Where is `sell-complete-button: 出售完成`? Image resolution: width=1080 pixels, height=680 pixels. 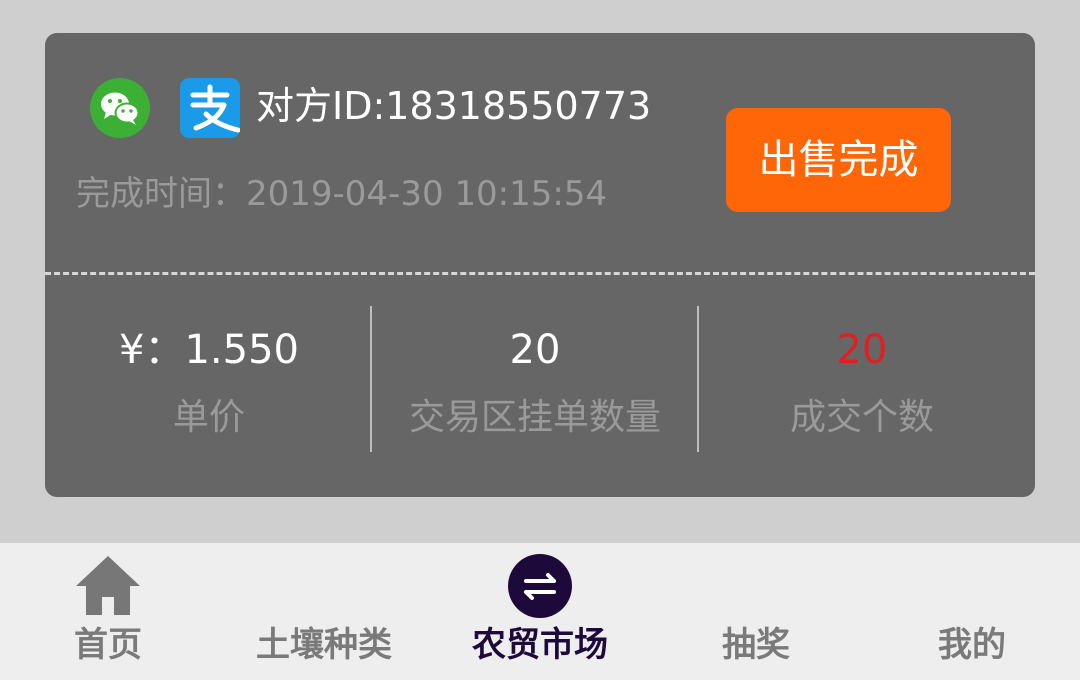
sell-complete-button: 出售完成 is located at coordinates (838, 160).